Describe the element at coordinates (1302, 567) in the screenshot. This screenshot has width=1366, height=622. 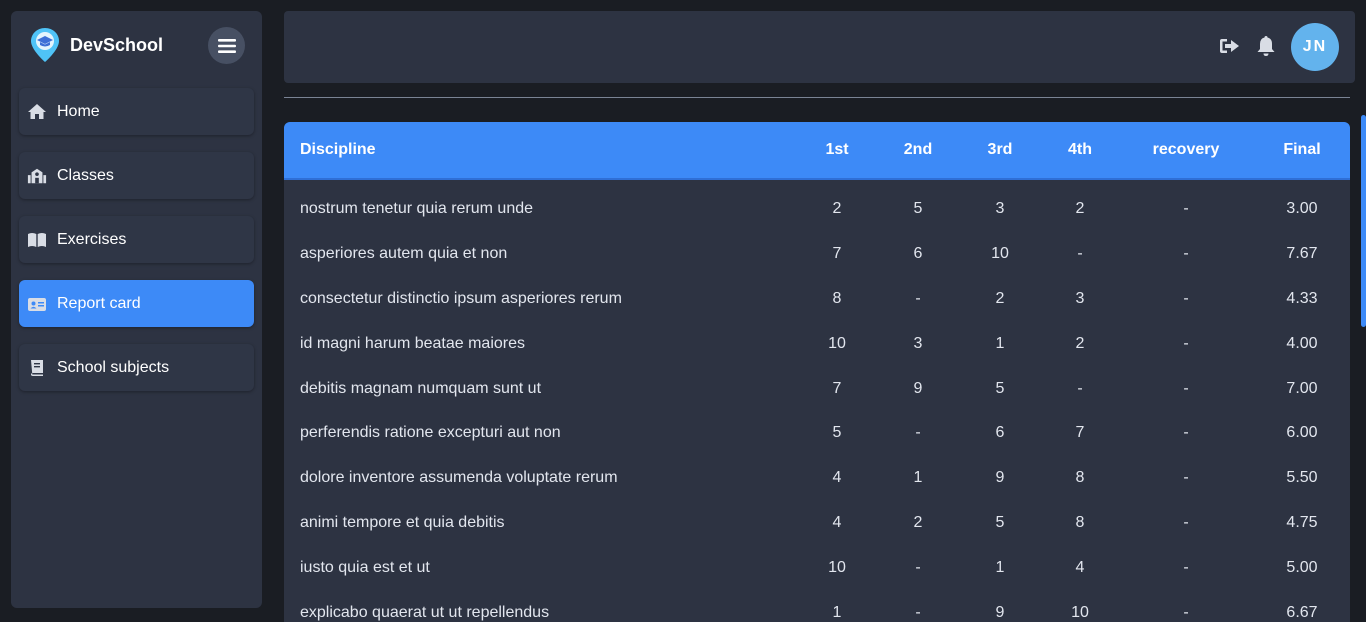
I see `cell-final: 5.00` at that location.